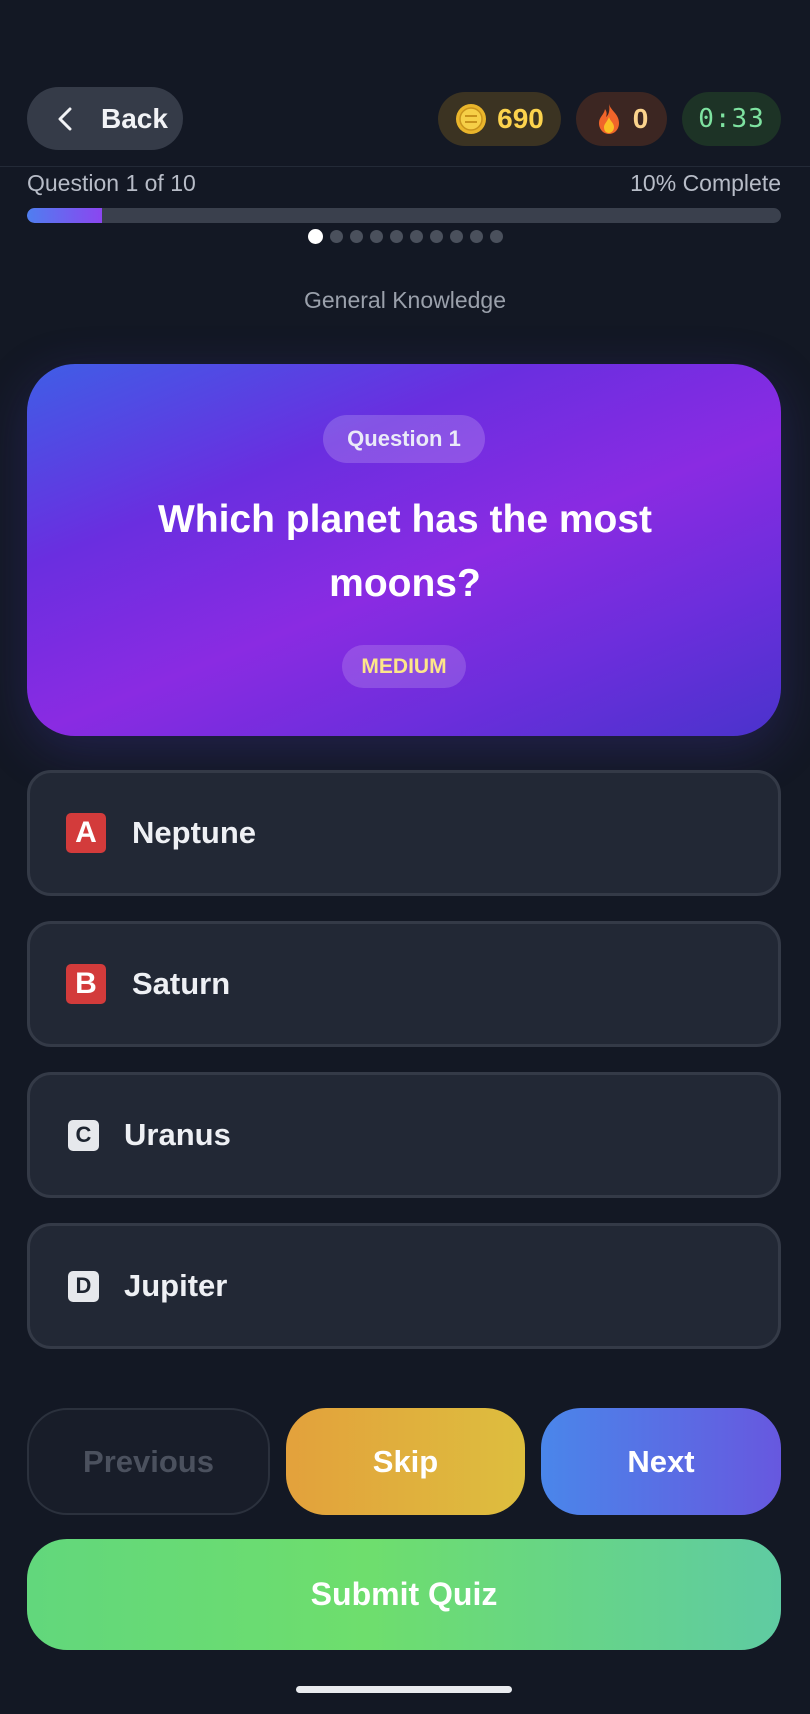 Image resolution: width=810 pixels, height=1714 pixels. I want to click on option-c: C Uranus, so click(404, 1135).